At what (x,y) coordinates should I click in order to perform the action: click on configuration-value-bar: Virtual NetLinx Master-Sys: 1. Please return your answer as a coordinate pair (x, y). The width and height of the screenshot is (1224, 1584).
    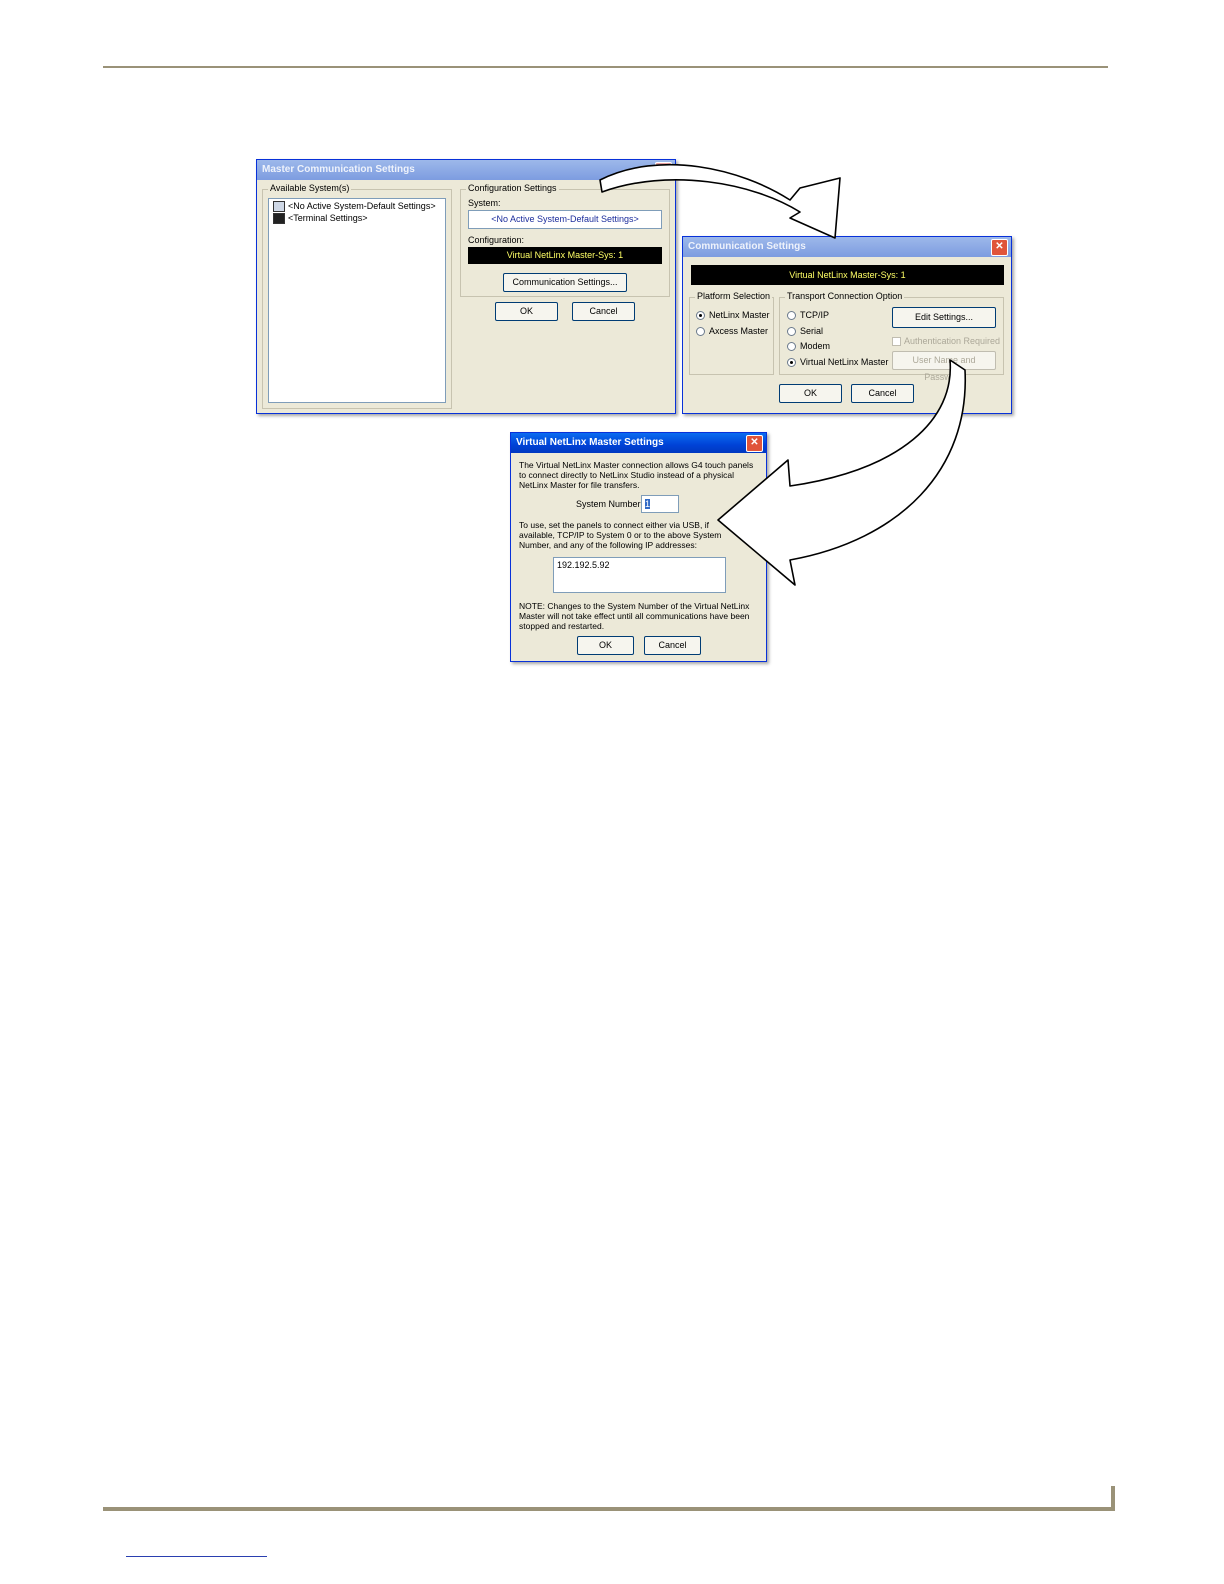
    Looking at the image, I should click on (565, 255).